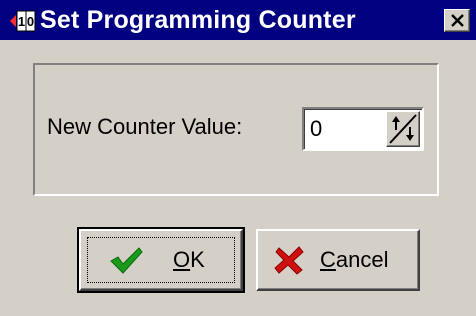 The image size is (476, 316). I want to click on svg-text: 0, so click(30, 21).